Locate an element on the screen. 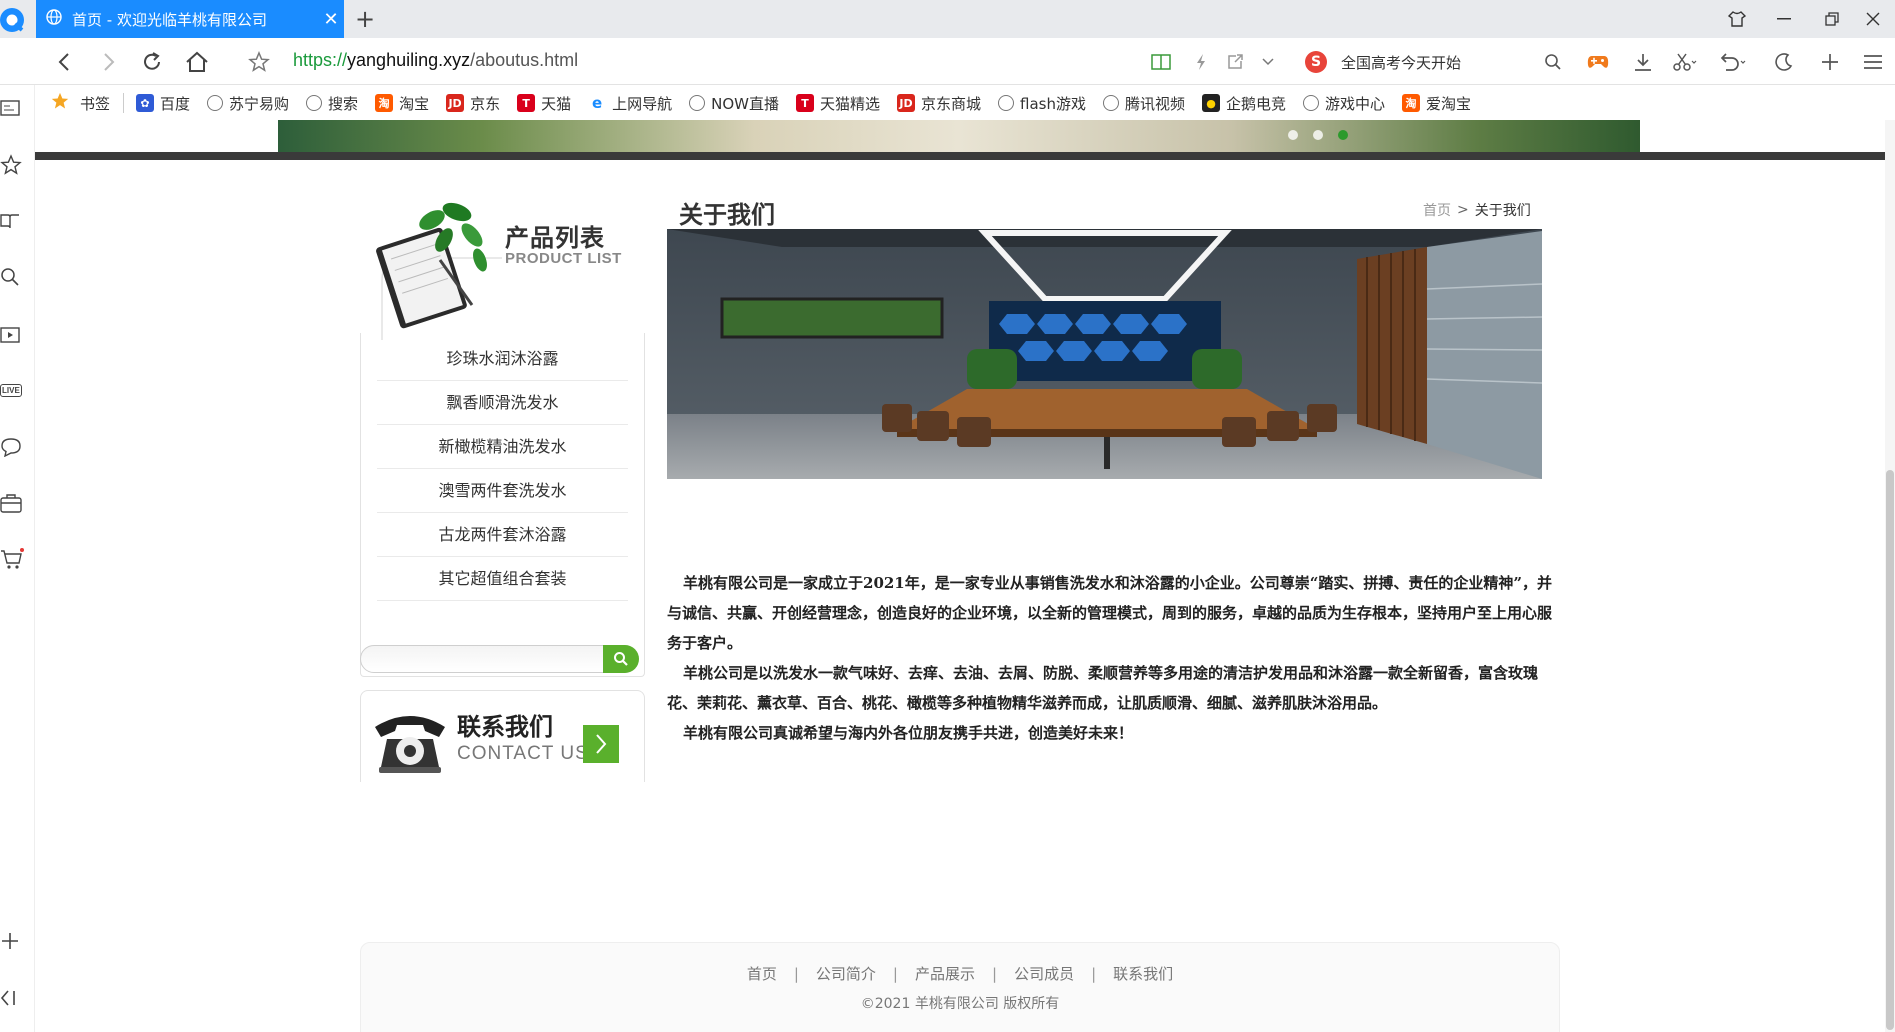  close-tab-icon: ✕ is located at coordinates (331, 19).